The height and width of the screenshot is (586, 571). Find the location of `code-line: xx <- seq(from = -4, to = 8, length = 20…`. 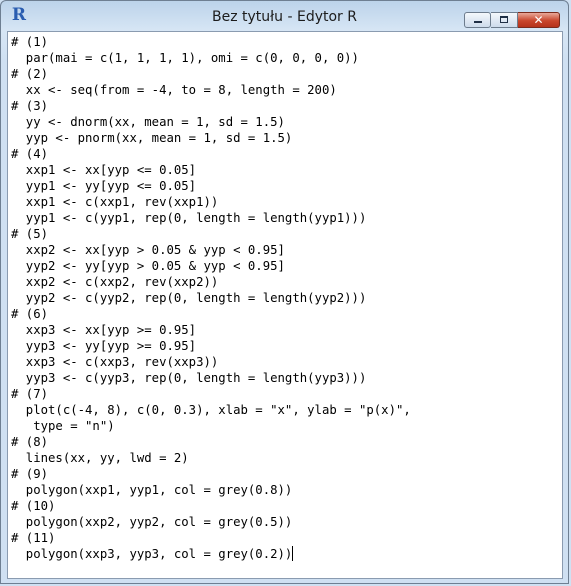

code-line: xx <- seq(from = -4, to = 8, length = 20… is located at coordinates (174, 90).